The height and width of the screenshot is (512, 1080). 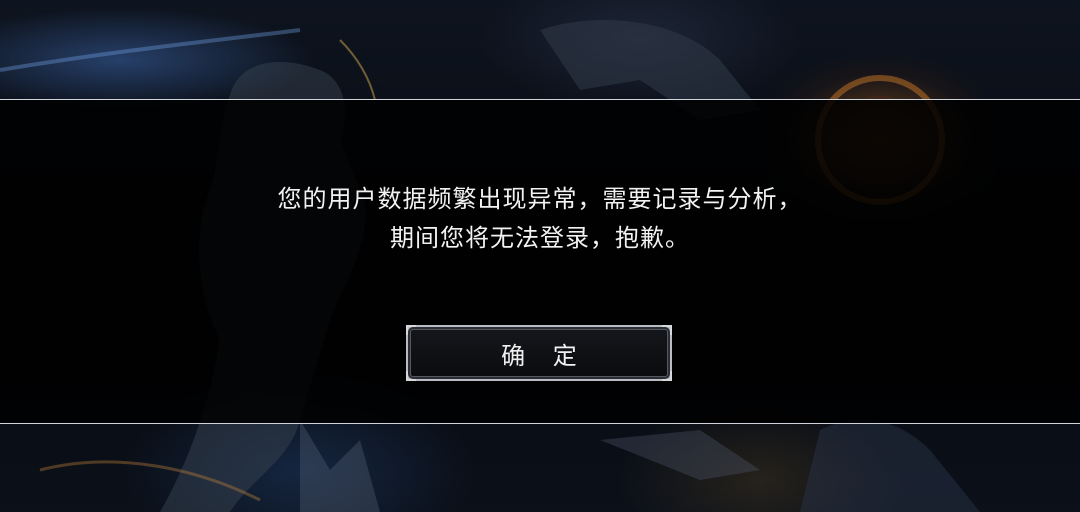 What do you see at coordinates (540, 199) in the screenshot?
I see `message-line-1: 您的用户数据频繁出现异常，需要记录与分析，` at bounding box center [540, 199].